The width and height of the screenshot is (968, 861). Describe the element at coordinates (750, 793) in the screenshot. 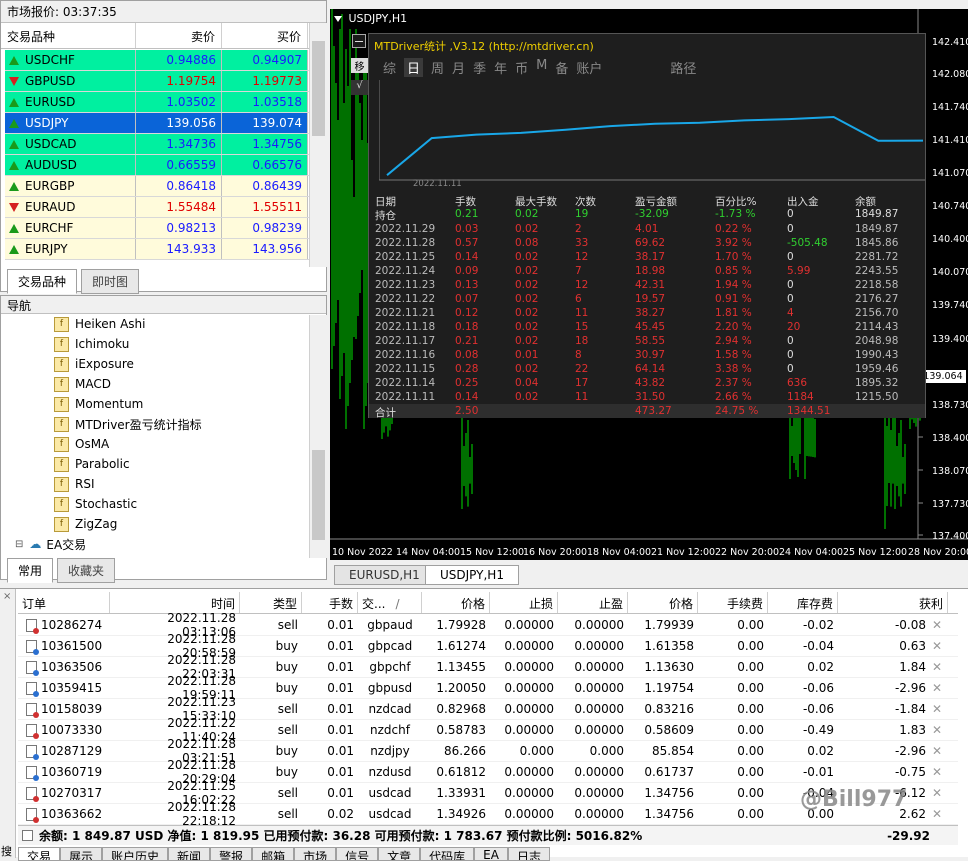

I see `order-value: 0.00` at that location.